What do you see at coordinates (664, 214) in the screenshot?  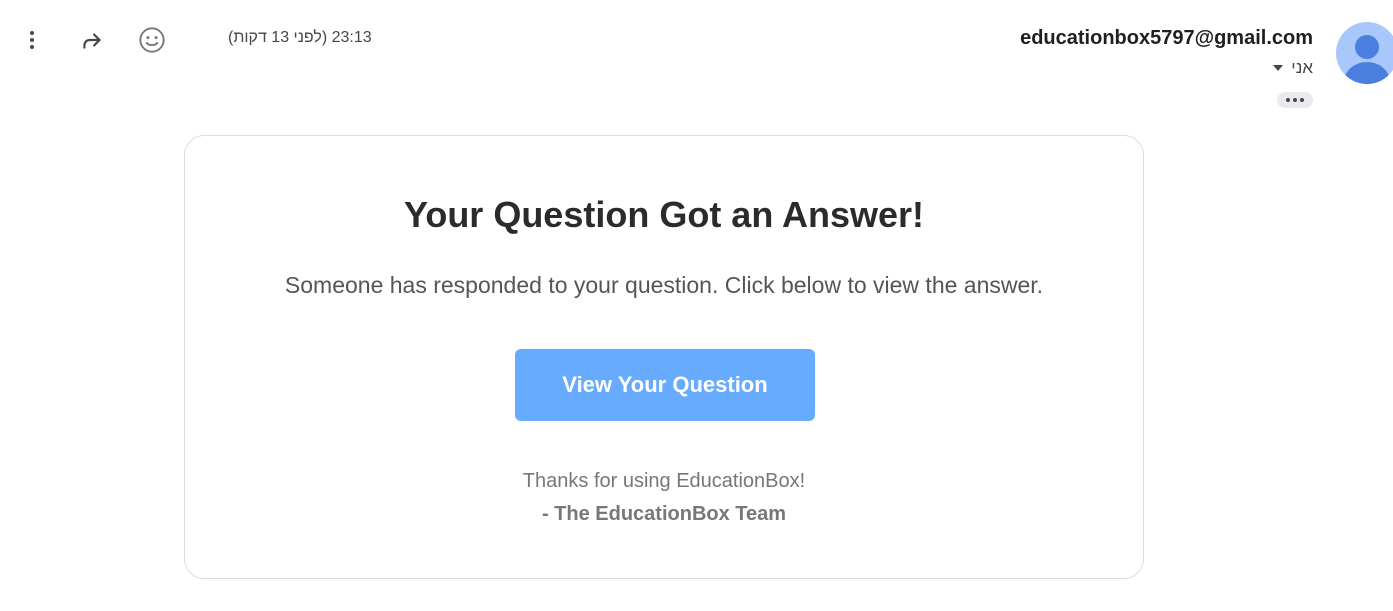 I see `email-title: Your Question Got an Answer!` at bounding box center [664, 214].